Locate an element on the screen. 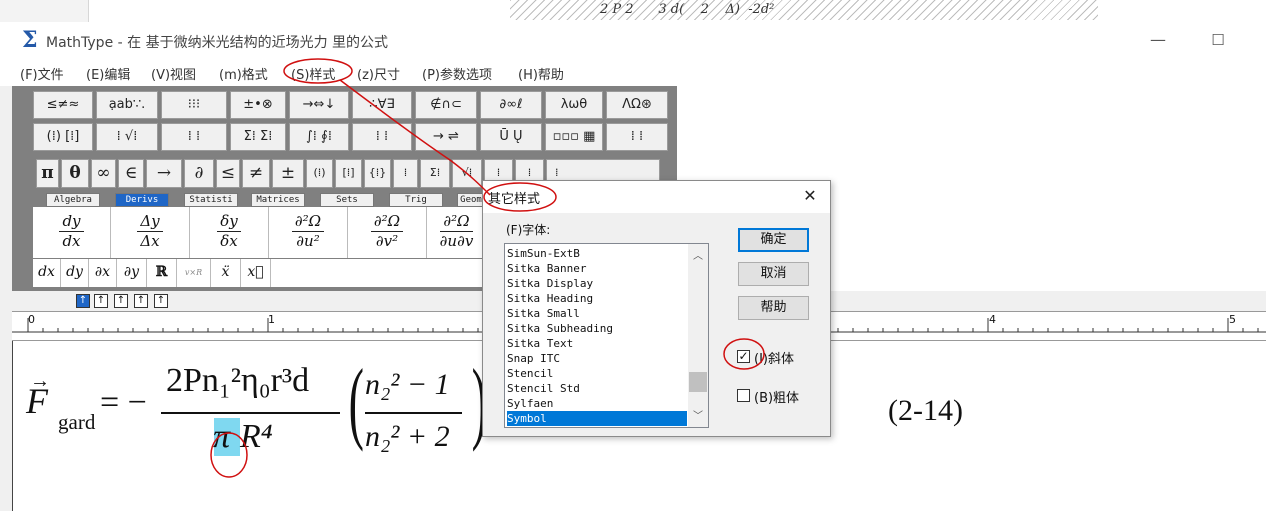 The width and height of the screenshot is (1266, 511). font-option: Sitka Small is located at coordinates (597, 313).